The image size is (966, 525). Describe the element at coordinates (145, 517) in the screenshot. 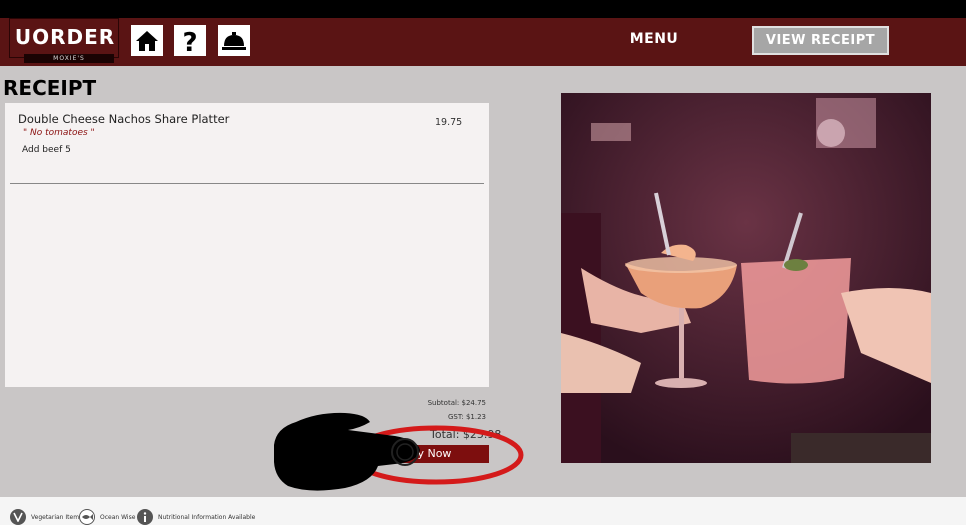

I see `info-icon` at that location.